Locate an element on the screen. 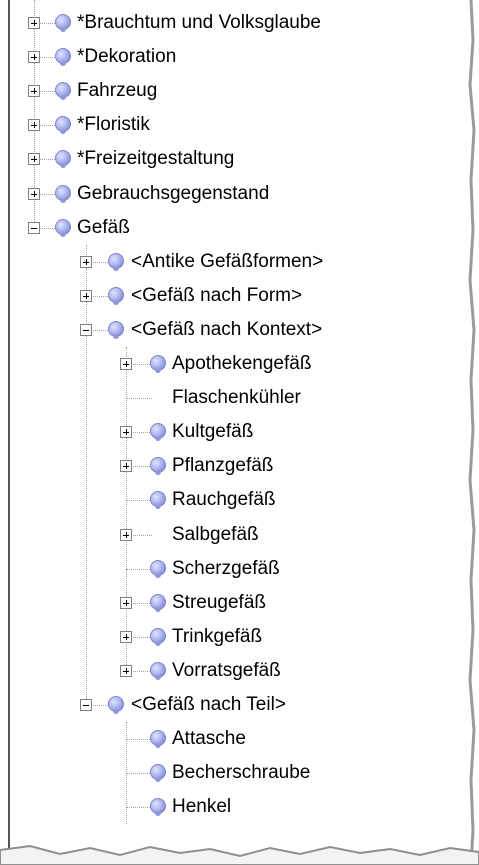  tree-item: *Freizeitgestaltung is located at coordinates (230, 159).